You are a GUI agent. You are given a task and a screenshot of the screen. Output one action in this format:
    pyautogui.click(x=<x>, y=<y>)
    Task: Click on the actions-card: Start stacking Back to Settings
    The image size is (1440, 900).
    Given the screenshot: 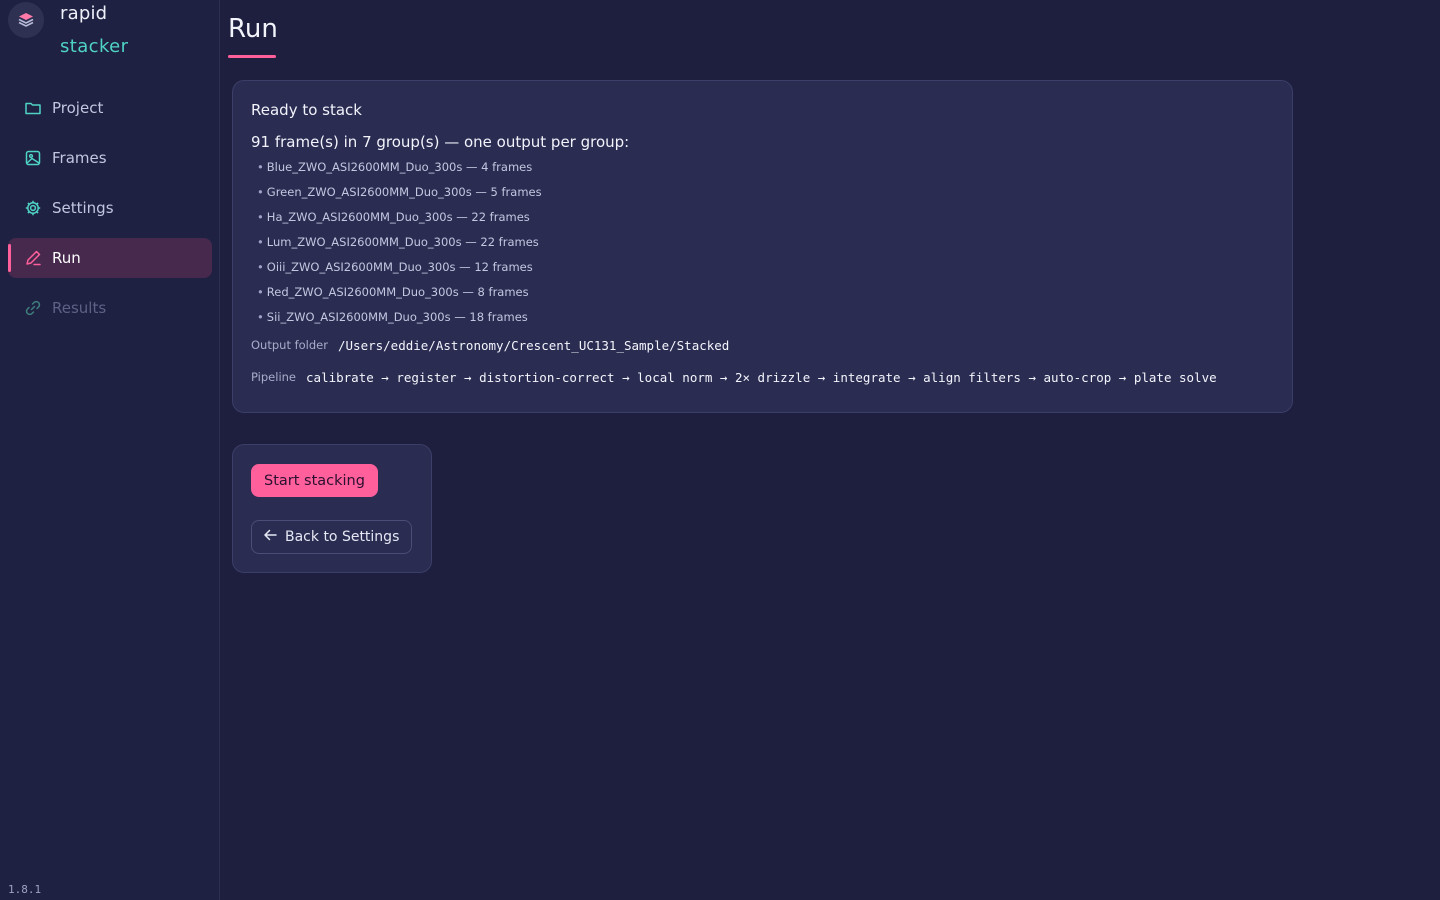 What is the action you would take?
    pyautogui.click(x=332, y=508)
    